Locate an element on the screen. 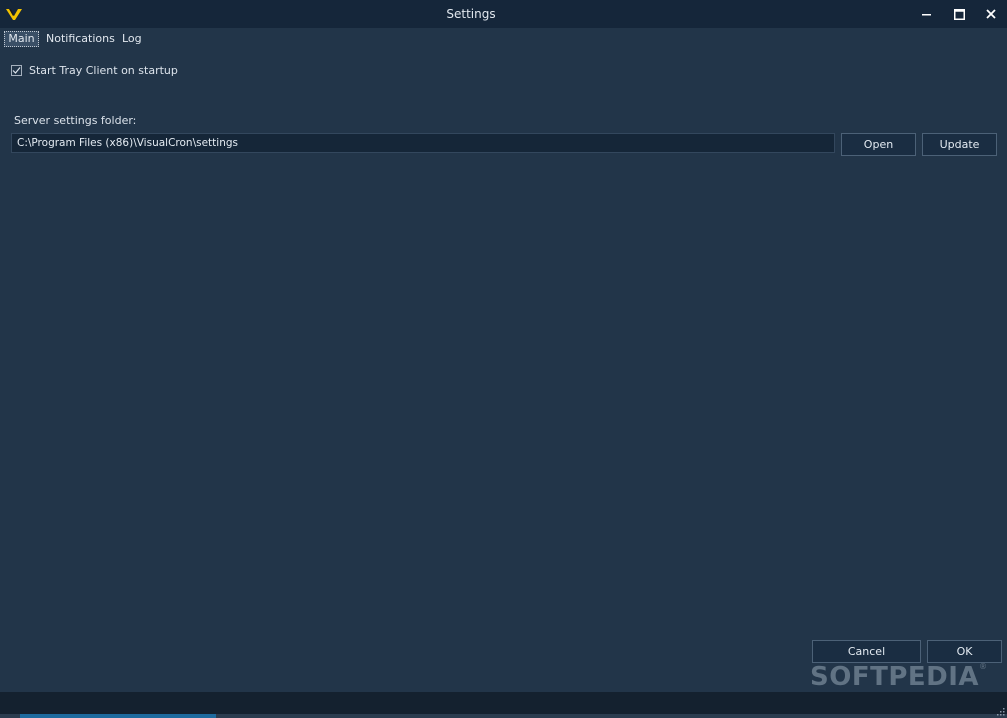 The width and height of the screenshot is (1007, 718). close-button is located at coordinates (991, 14).